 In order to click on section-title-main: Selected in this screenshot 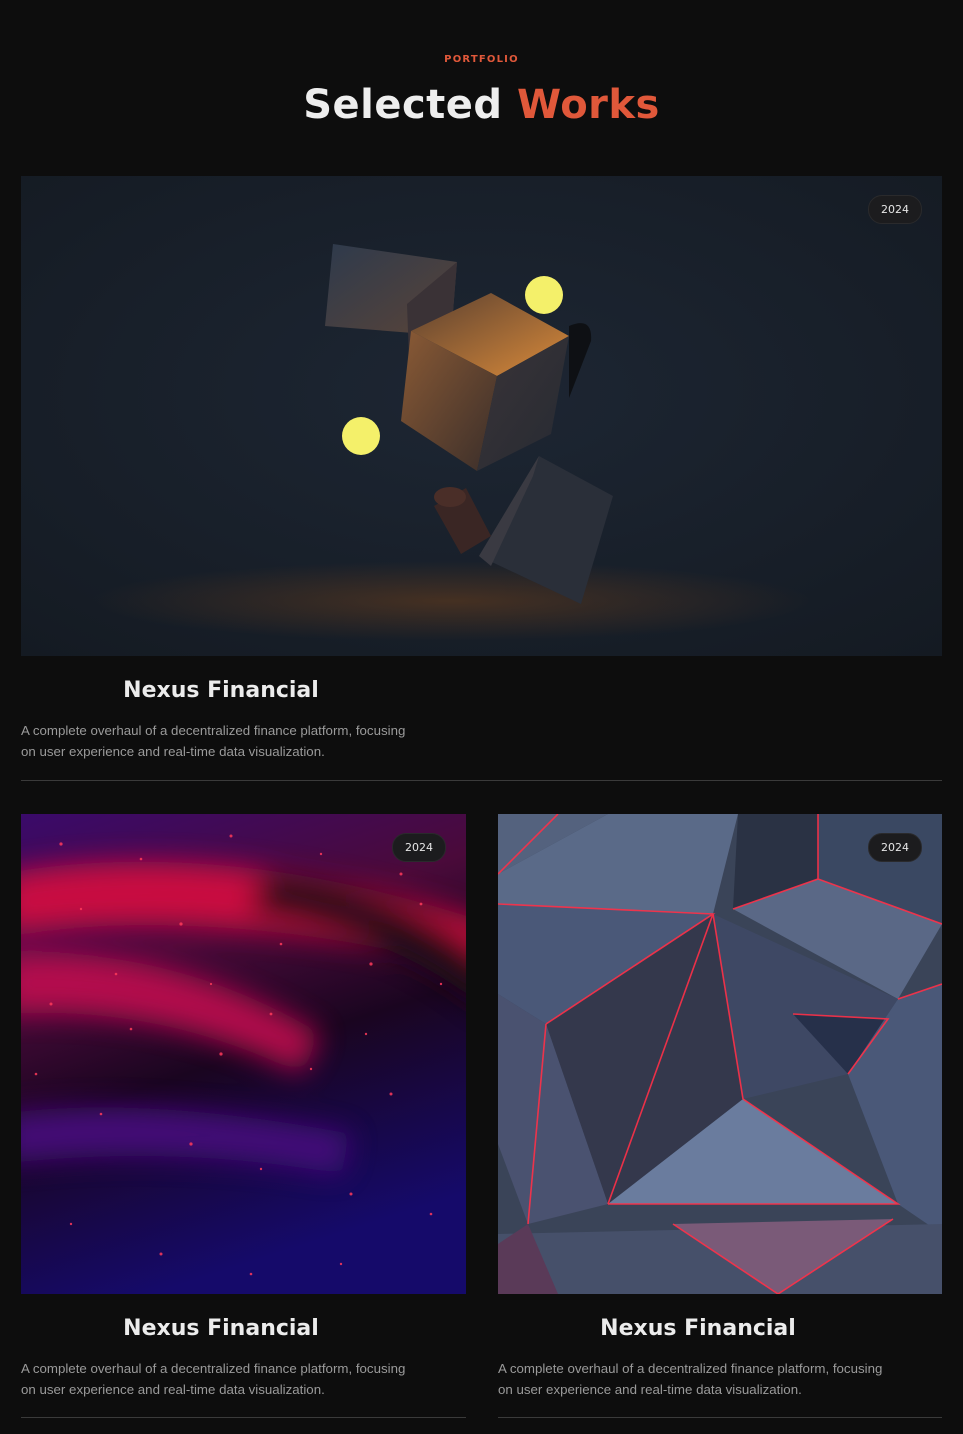, I will do `click(403, 105)`.